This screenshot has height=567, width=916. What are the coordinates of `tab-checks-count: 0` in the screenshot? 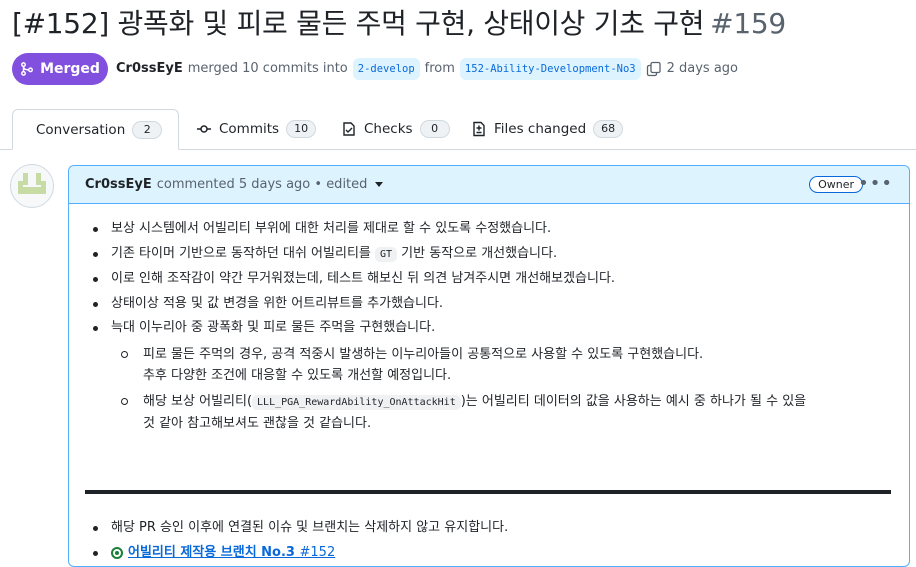 It's located at (434, 129).